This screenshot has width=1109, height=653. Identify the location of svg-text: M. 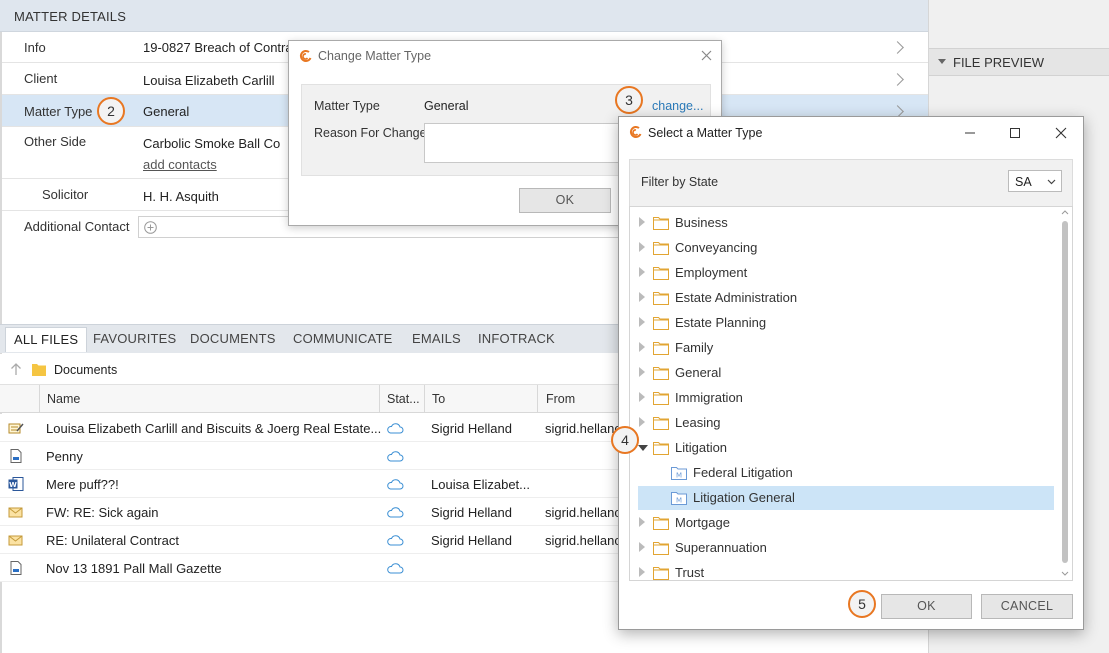
(679, 476).